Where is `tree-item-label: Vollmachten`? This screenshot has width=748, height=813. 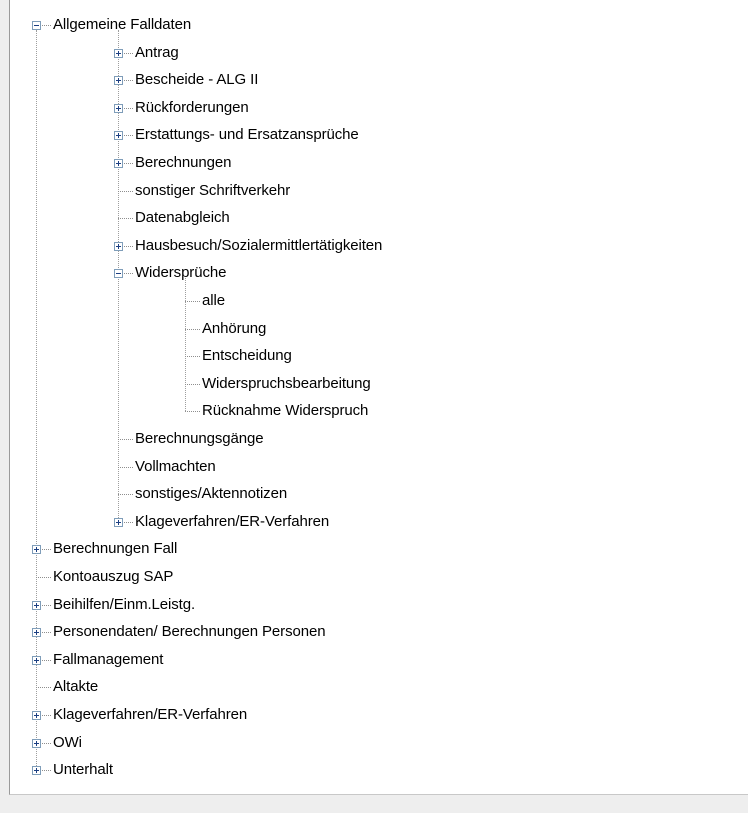
tree-item-label: Vollmachten is located at coordinates (175, 467).